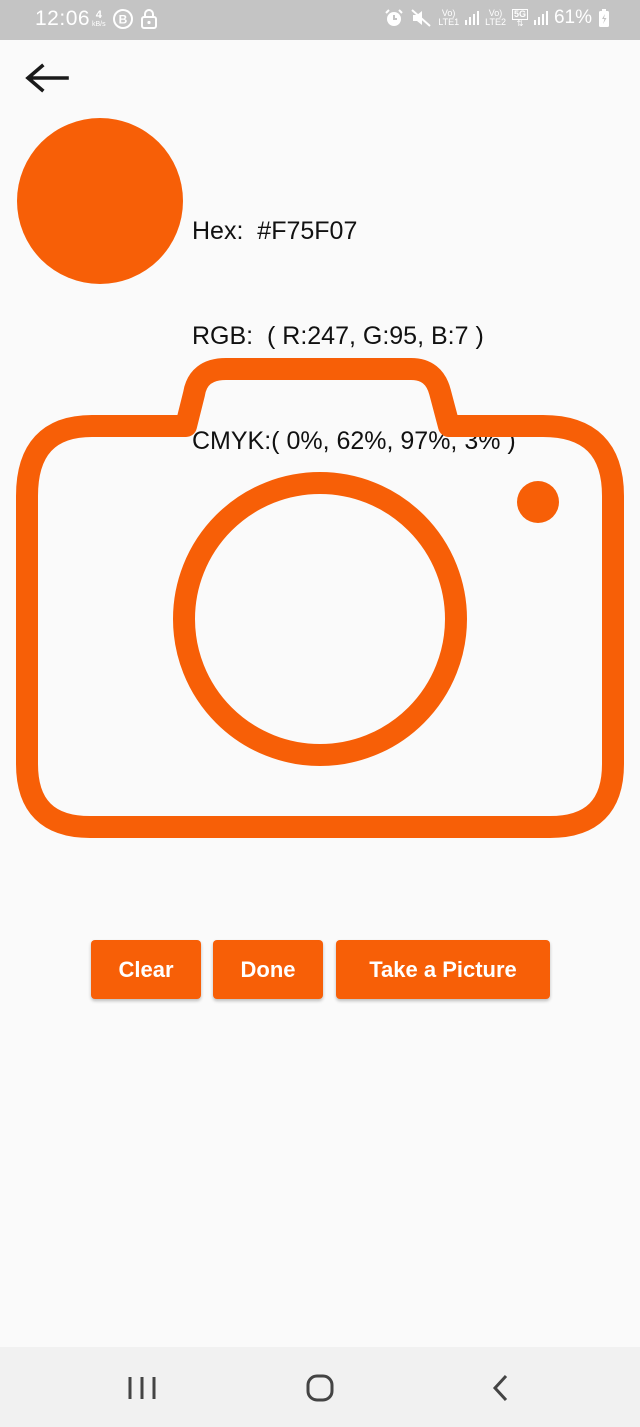 Image resolution: width=640 pixels, height=1427 pixels. I want to click on take-picture-button: Take a Picture, so click(443, 969).